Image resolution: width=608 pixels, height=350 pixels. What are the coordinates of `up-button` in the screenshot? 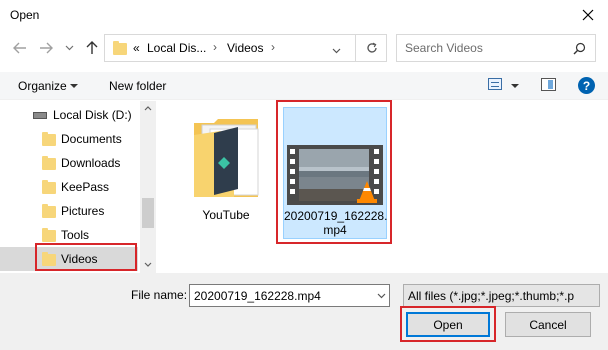 It's located at (92, 48).